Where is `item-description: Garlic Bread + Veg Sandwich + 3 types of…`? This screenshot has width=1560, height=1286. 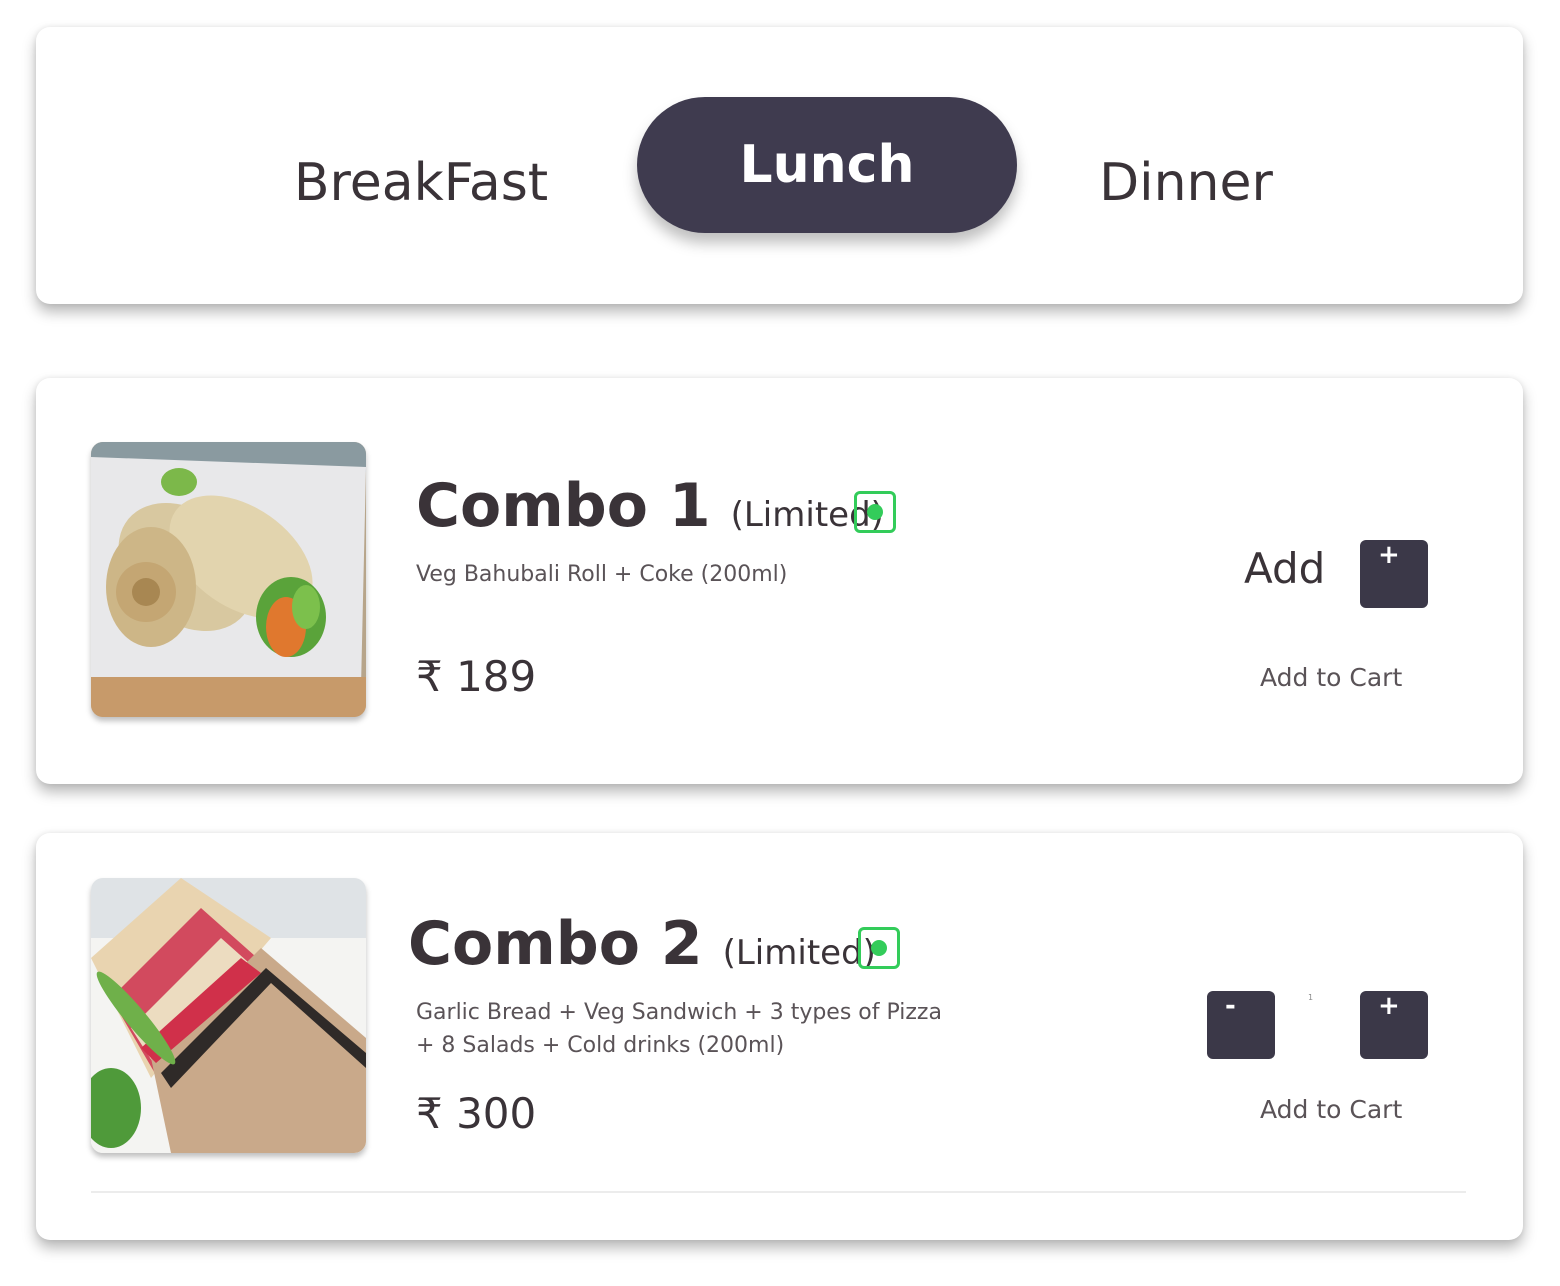
item-description: Garlic Bread + Veg Sandwich + 3 types of… is located at coordinates (679, 1029).